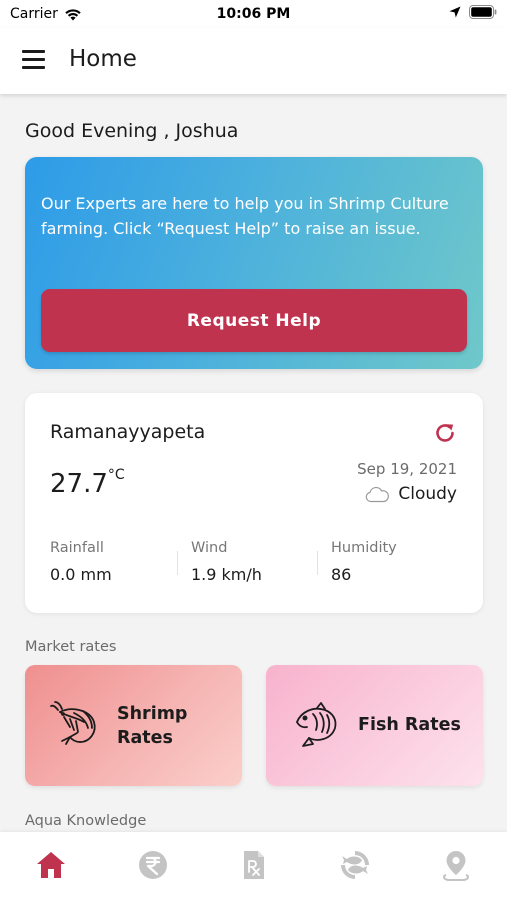 This screenshot has height=900, width=507. What do you see at coordinates (152, 726) in the screenshot?
I see `shrimp-rates-label: Shrimp Rates` at bounding box center [152, 726].